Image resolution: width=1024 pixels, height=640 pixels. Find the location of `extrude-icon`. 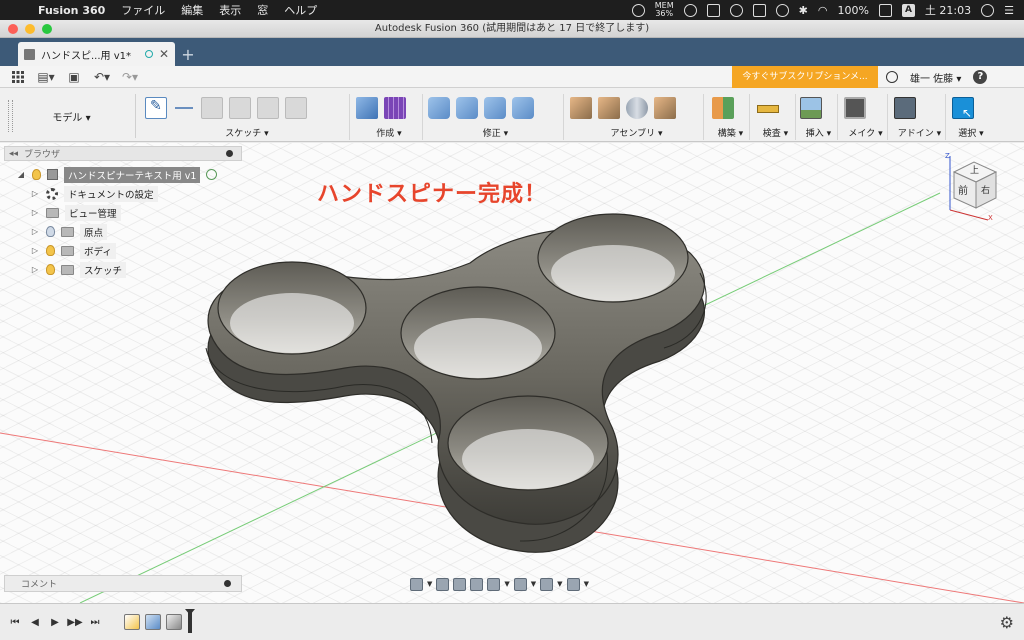

extrude-icon is located at coordinates (367, 108).